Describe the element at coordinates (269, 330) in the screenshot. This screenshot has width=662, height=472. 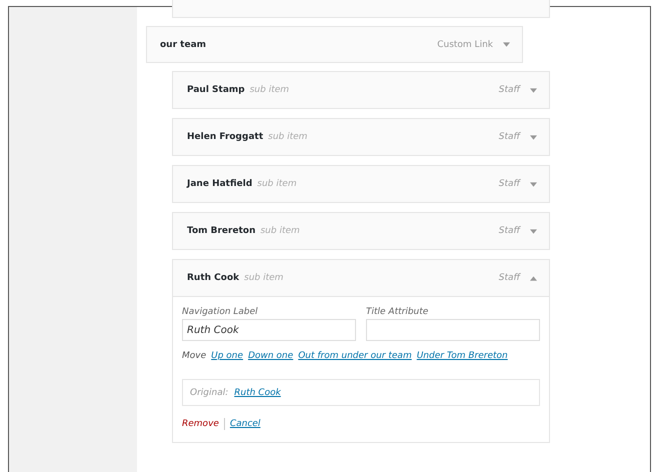
I see `input-field: Ruth Cook` at that location.